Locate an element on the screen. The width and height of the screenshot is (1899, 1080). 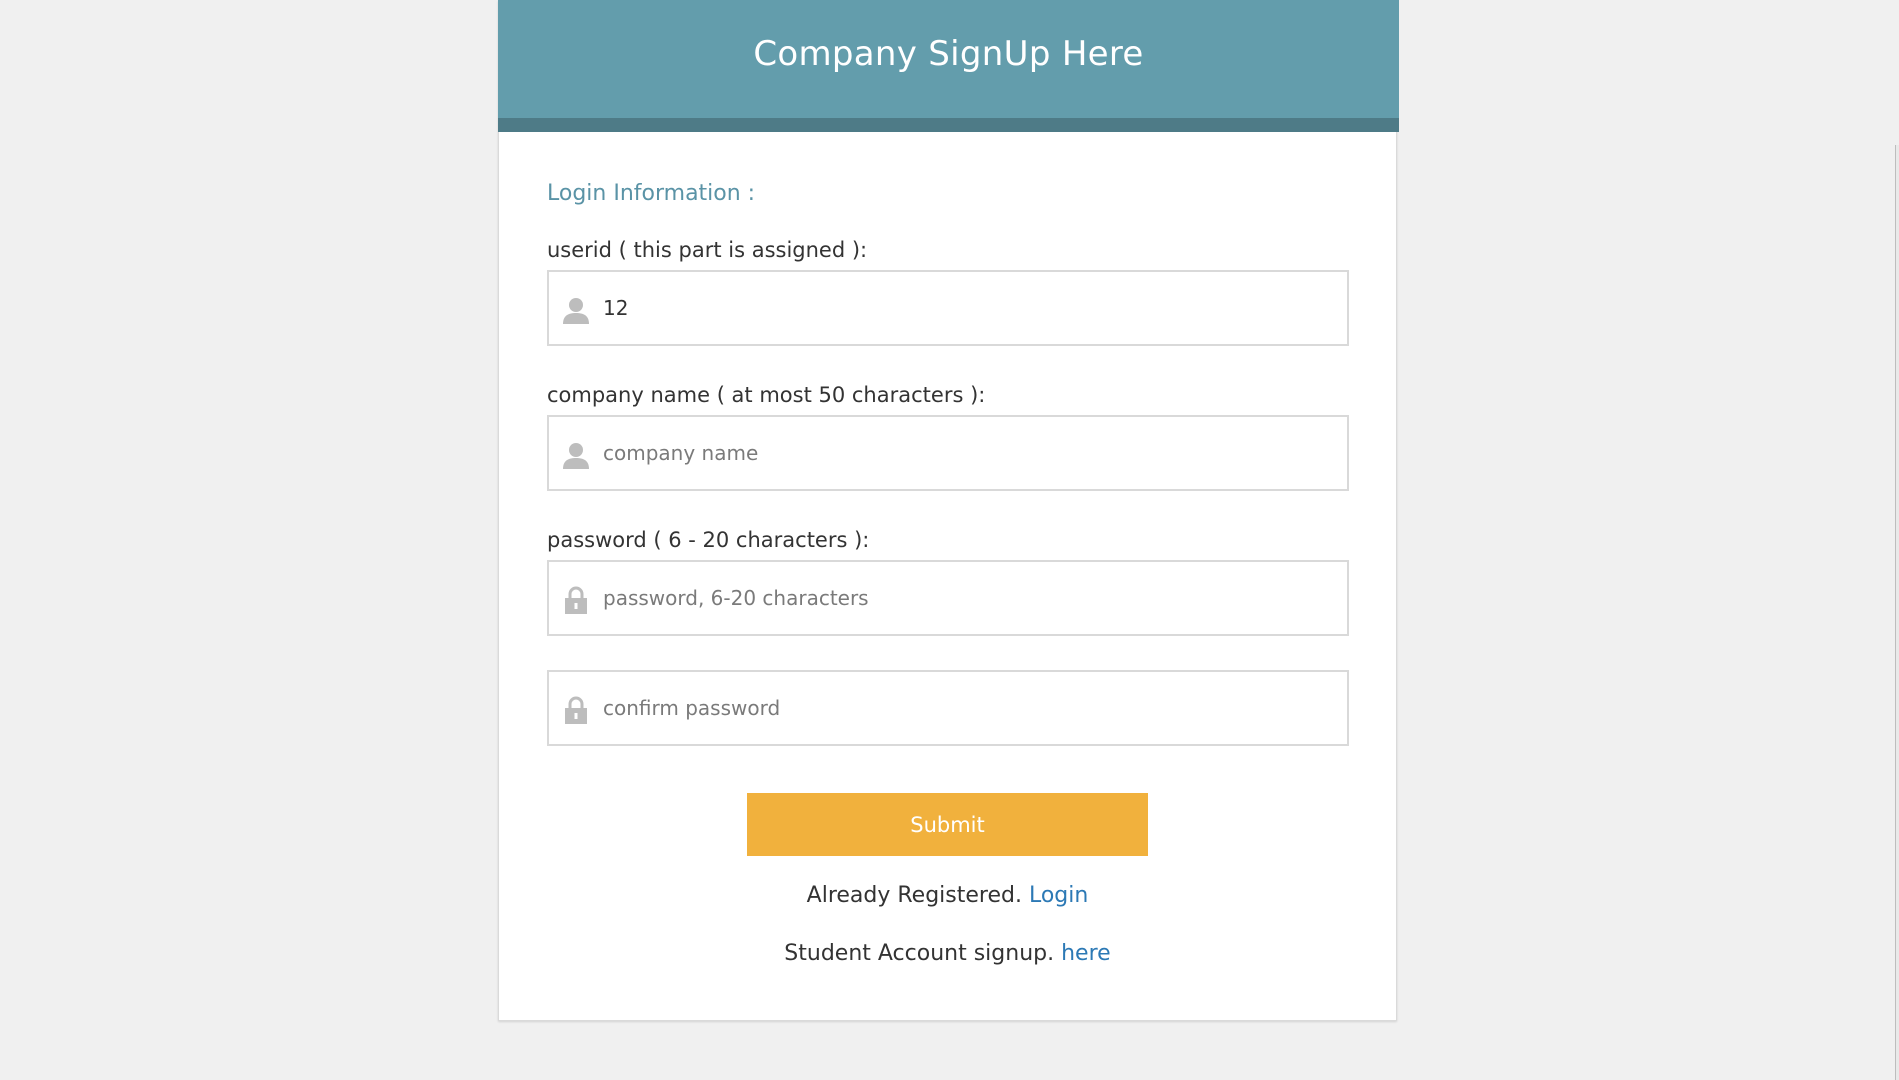
confirm-password-field is located at coordinates (948, 708).